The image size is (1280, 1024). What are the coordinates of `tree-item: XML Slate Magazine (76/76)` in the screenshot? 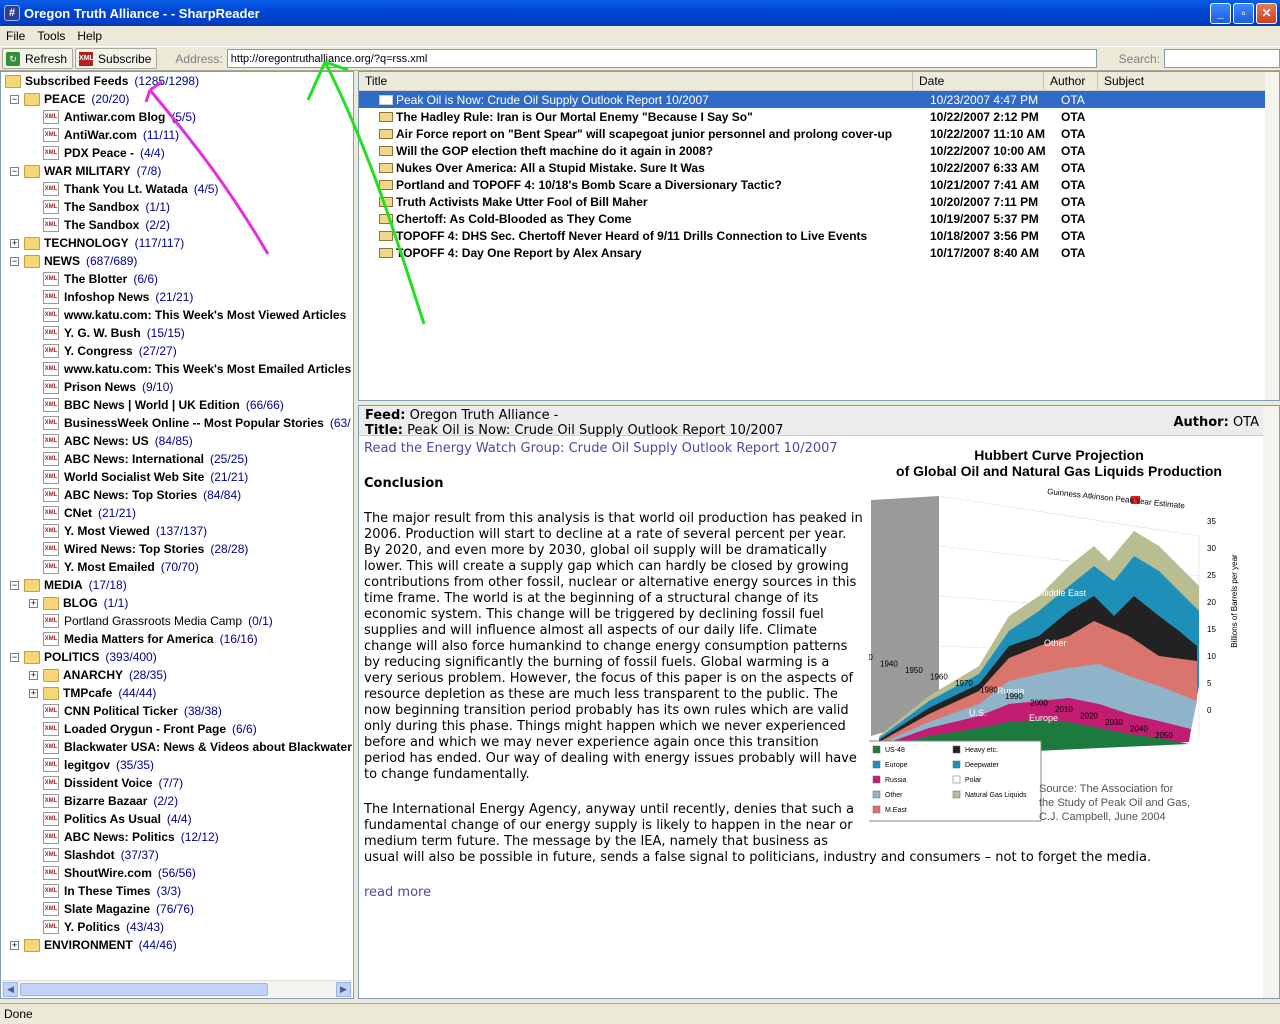 It's located at (118, 909).